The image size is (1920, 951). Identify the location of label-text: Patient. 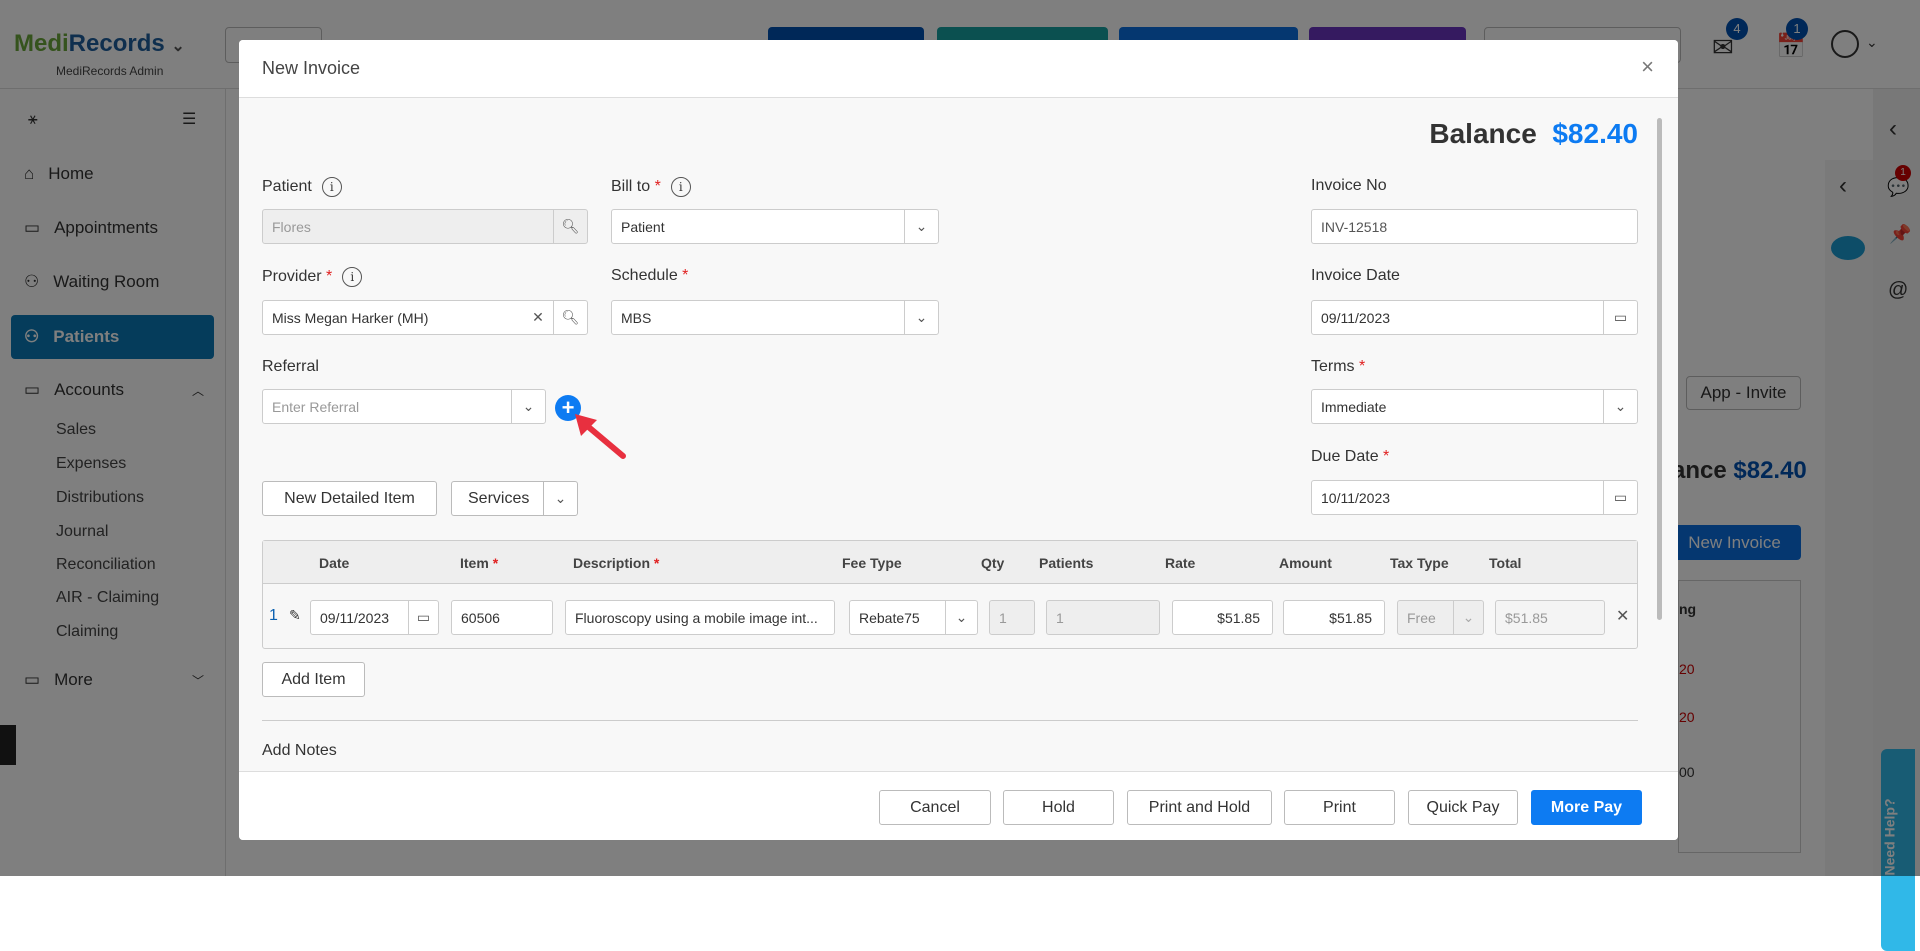
(287, 187).